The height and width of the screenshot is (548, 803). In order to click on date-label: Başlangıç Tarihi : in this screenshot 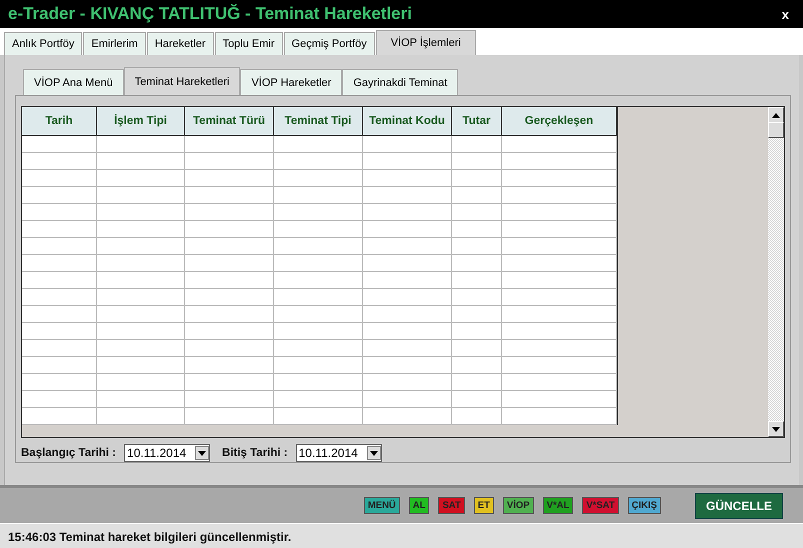, I will do `click(68, 453)`.